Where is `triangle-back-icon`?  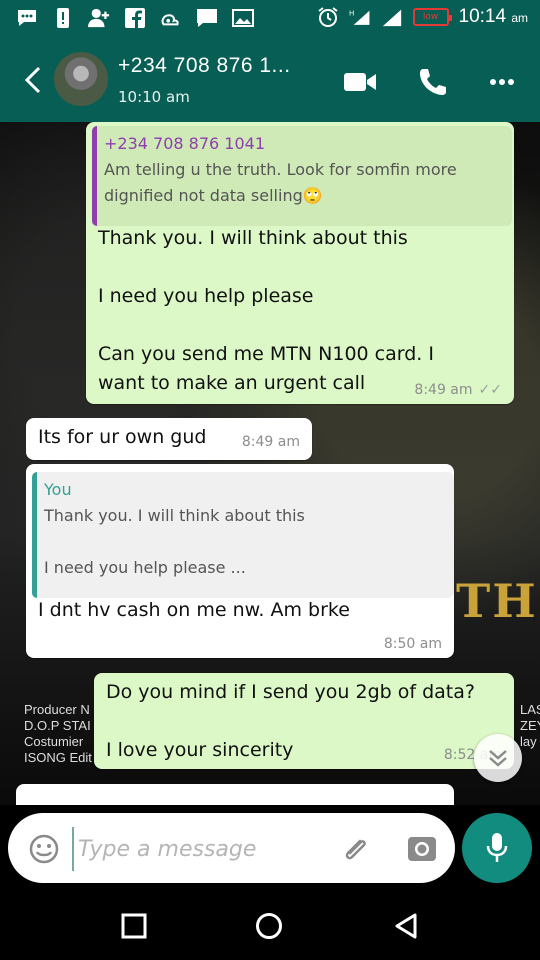
triangle-back-icon is located at coordinates (406, 926).